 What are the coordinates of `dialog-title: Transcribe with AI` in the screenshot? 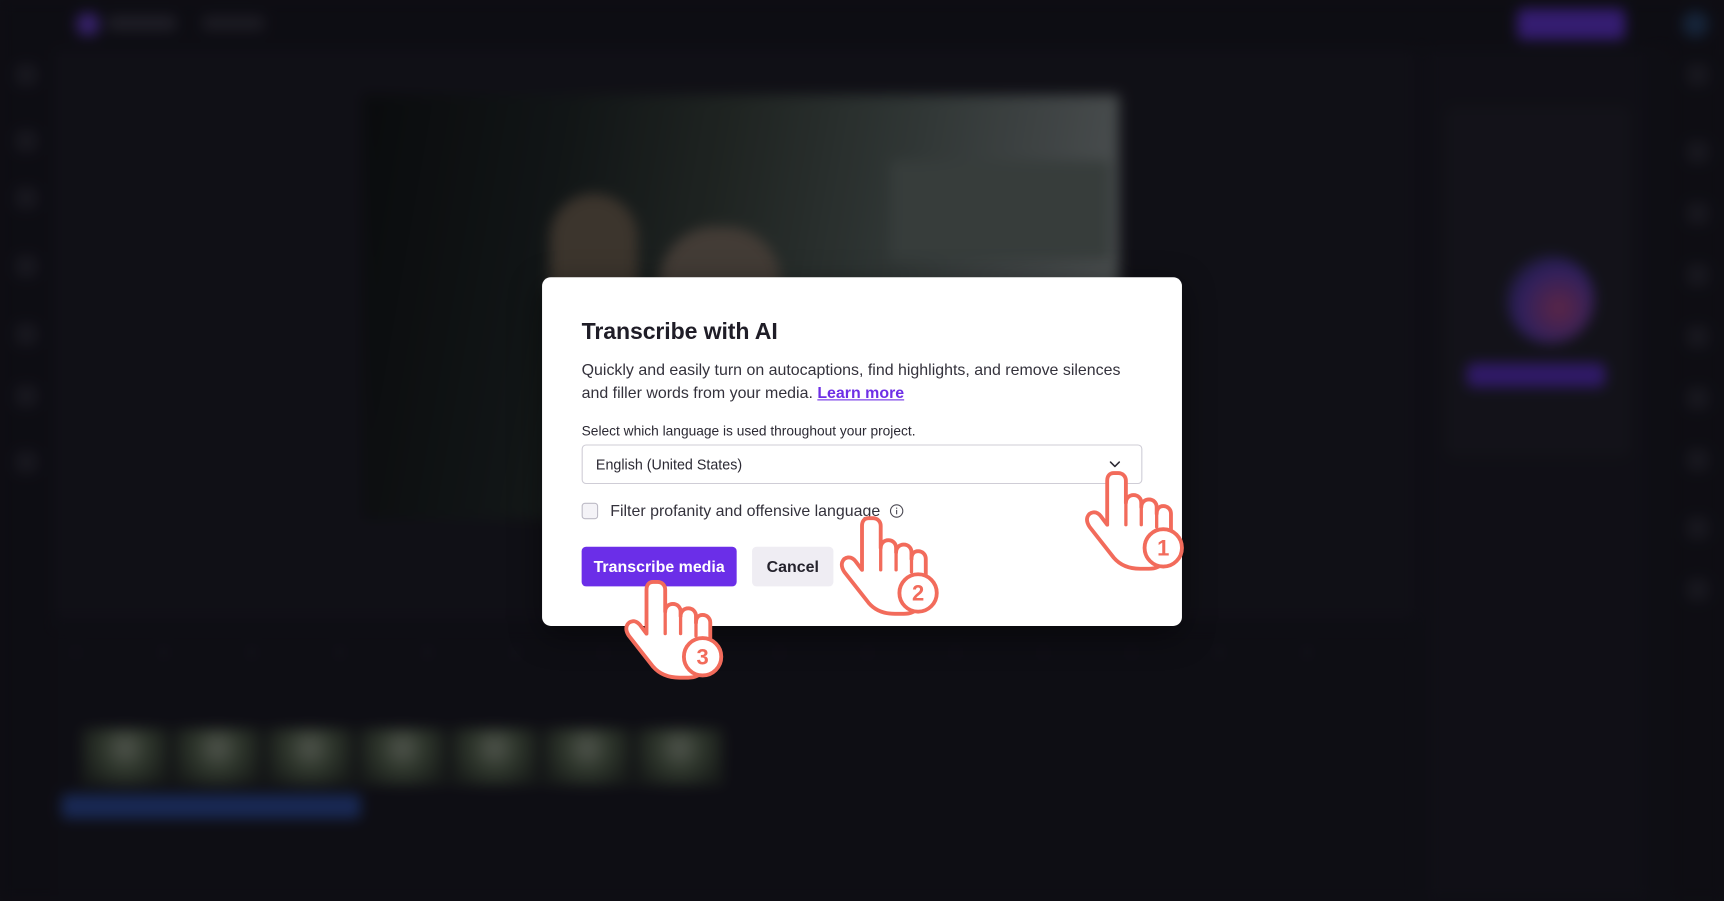 It's located at (679, 332).